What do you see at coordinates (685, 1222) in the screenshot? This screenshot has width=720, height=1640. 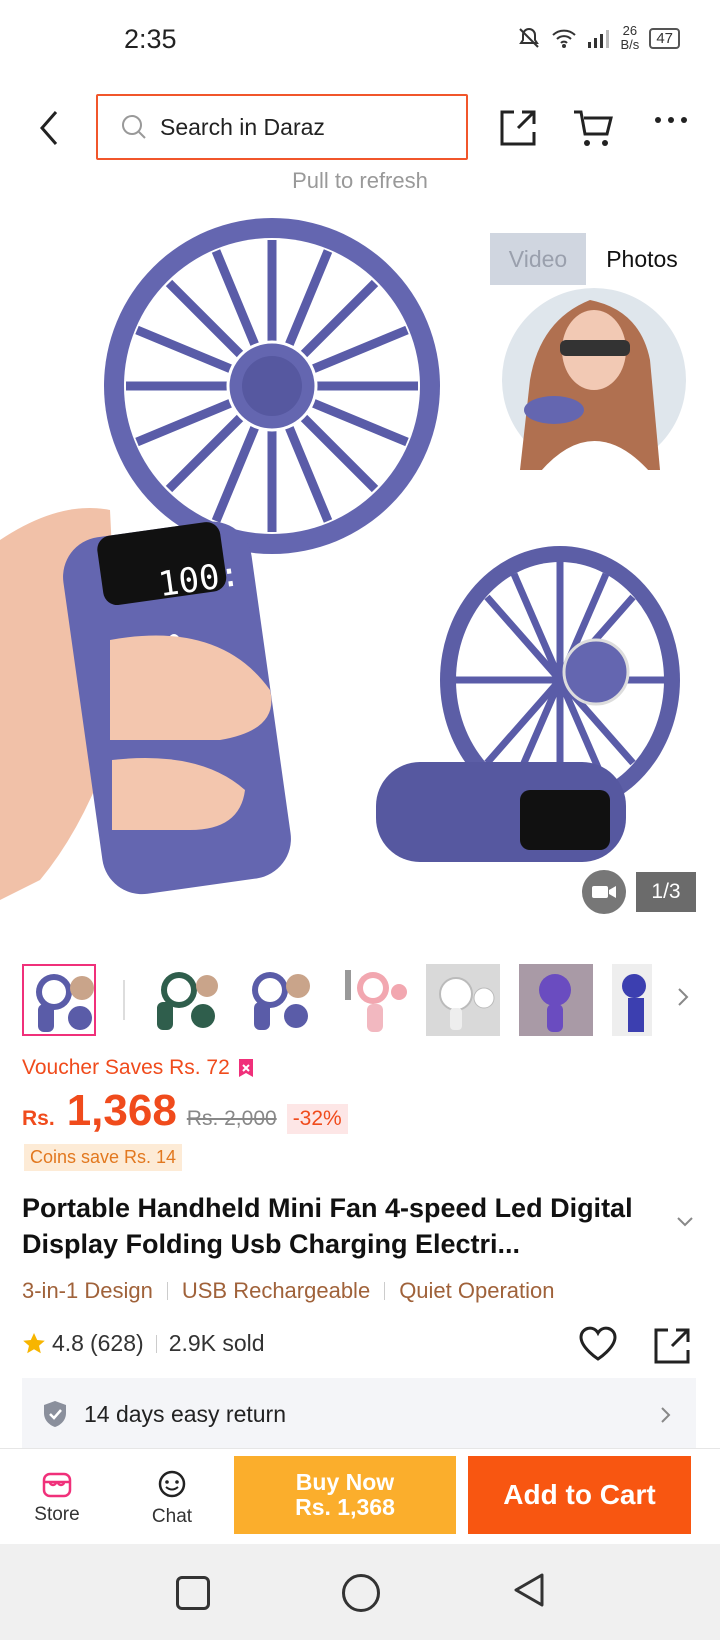 I see `chevron-down-icon` at bounding box center [685, 1222].